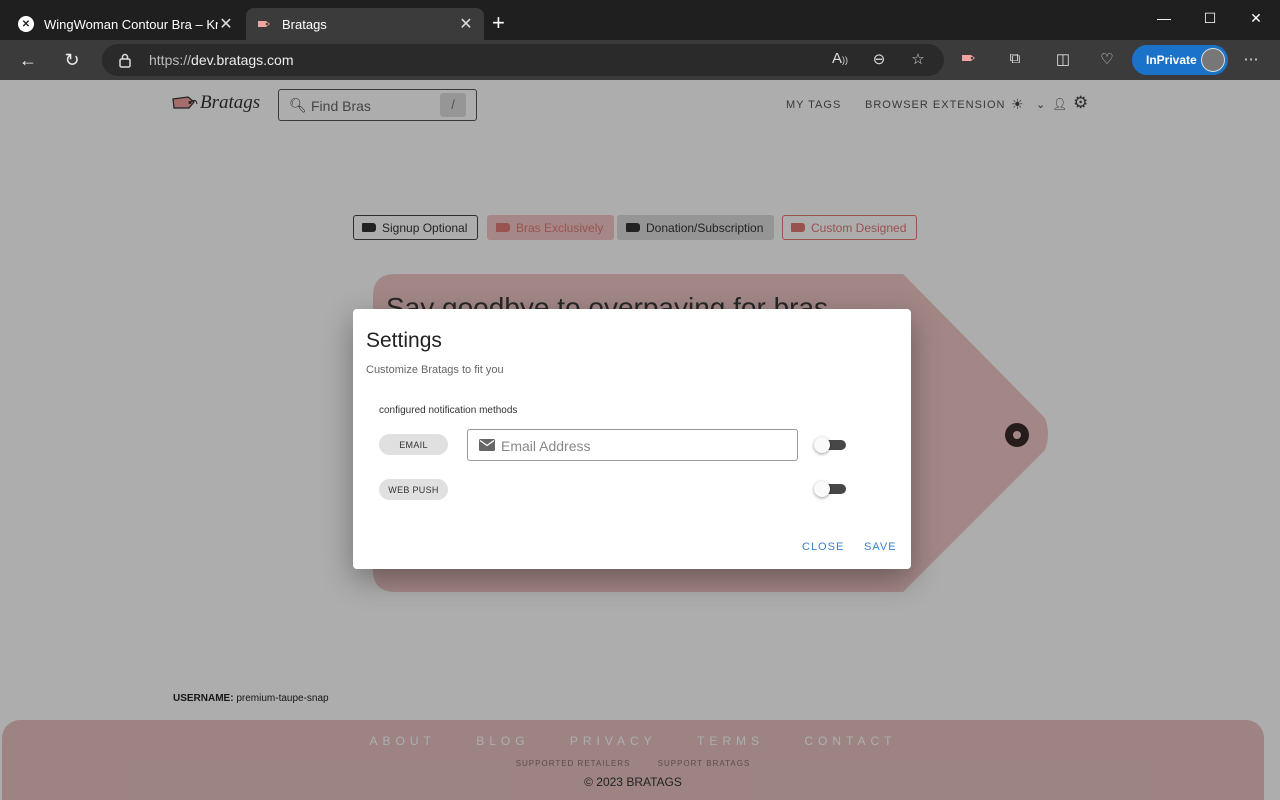 This screenshot has height=800, width=1280. I want to click on knix-icon: ✕, so click(26, 24).